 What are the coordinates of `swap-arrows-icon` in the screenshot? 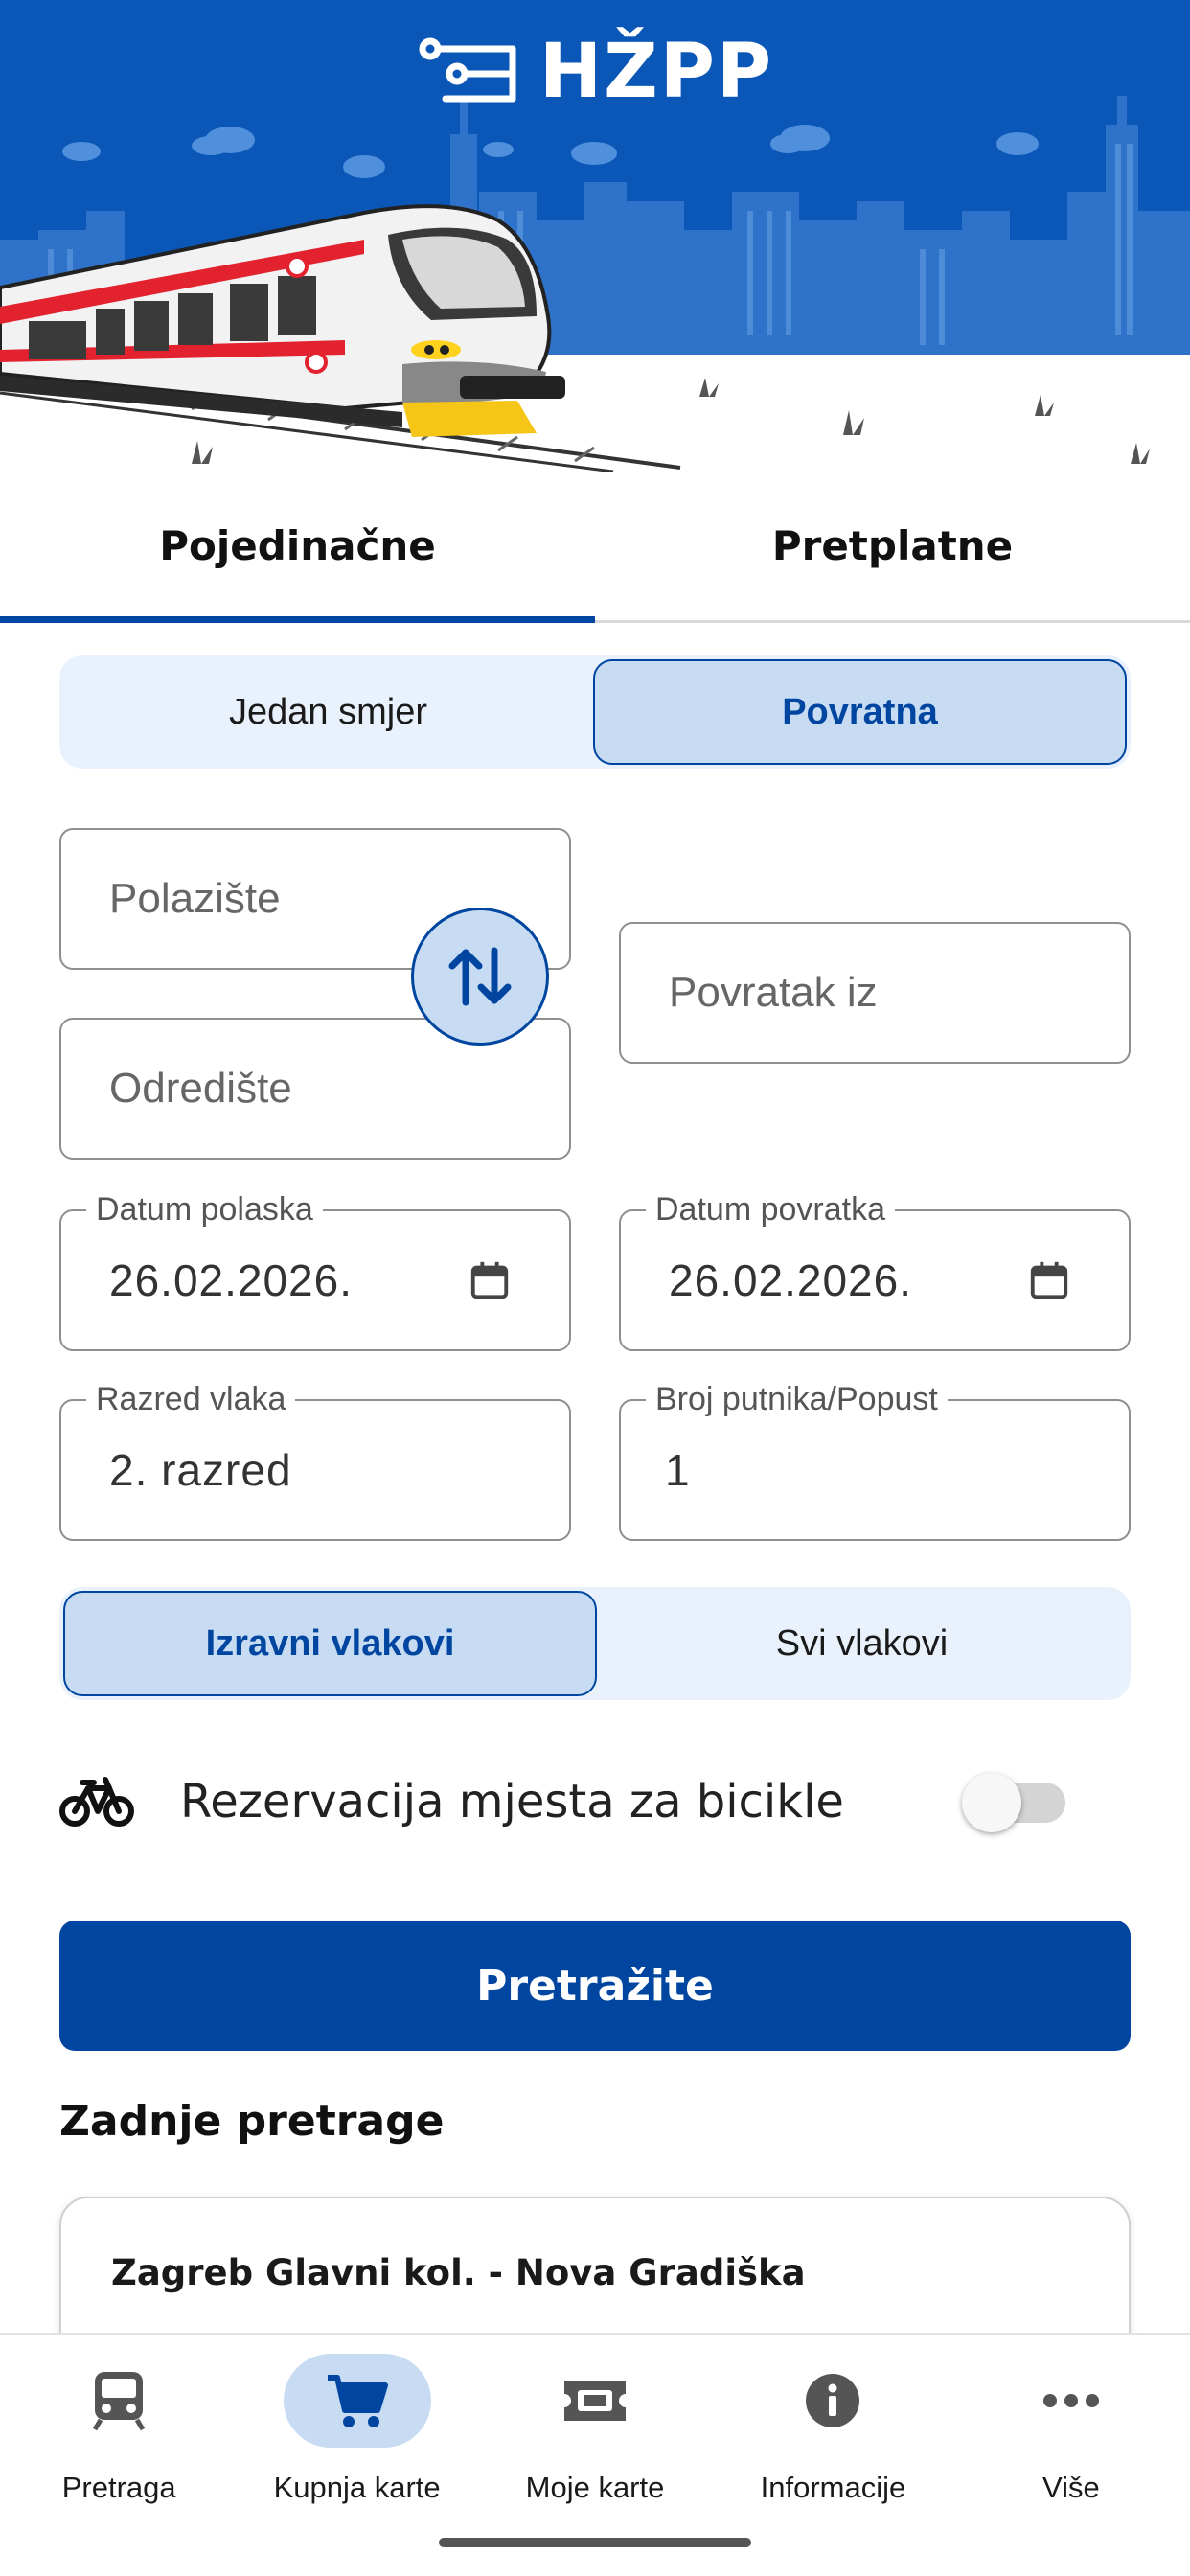 It's located at (480, 976).